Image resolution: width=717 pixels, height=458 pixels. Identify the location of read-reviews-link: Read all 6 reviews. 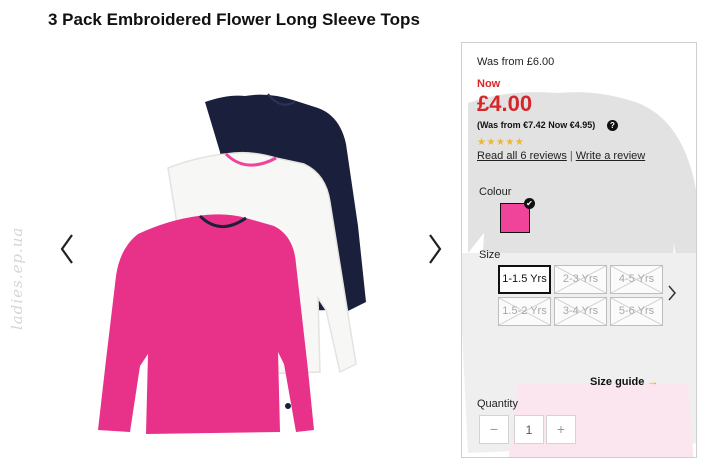
(522, 156).